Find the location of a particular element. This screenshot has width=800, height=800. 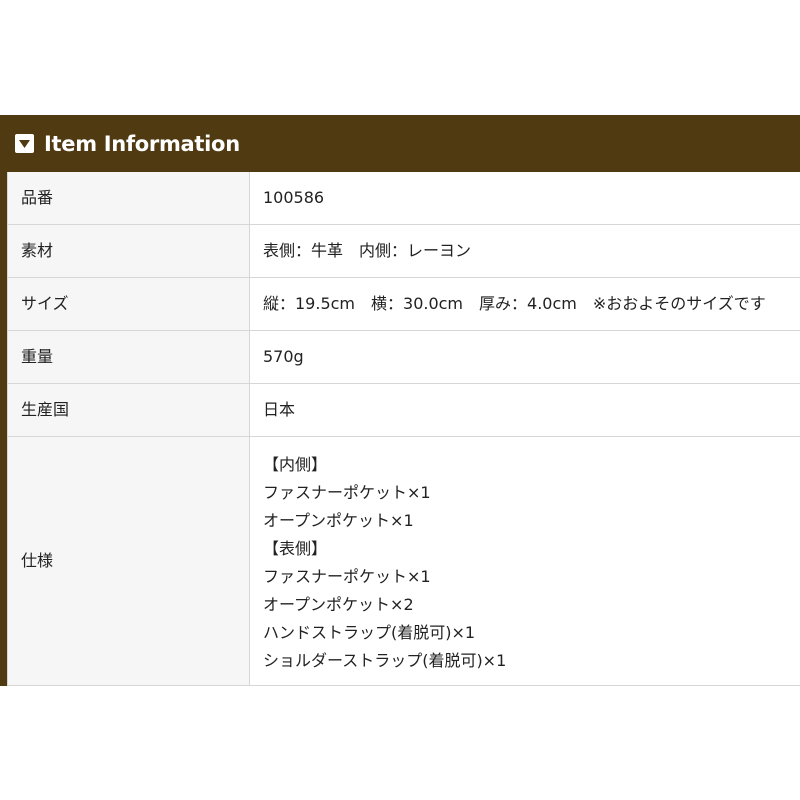

feature-line: 【表側】 is located at coordinates (295, 548).